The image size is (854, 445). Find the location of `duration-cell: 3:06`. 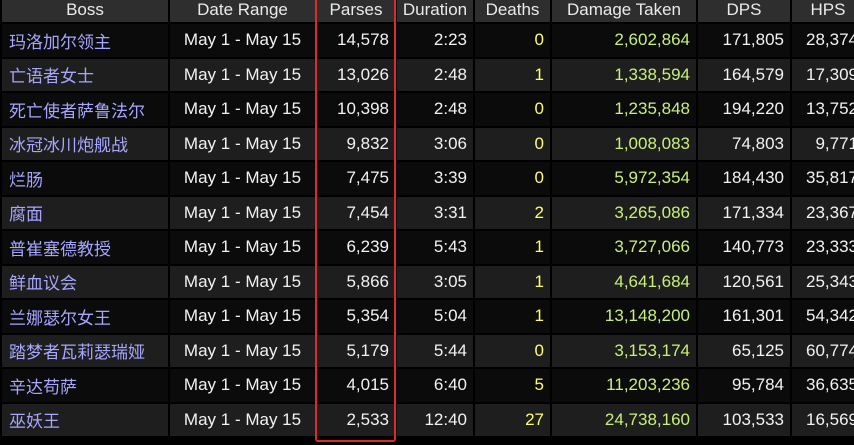

duration-cell: 3:06 is located at coordinates (435, 143).